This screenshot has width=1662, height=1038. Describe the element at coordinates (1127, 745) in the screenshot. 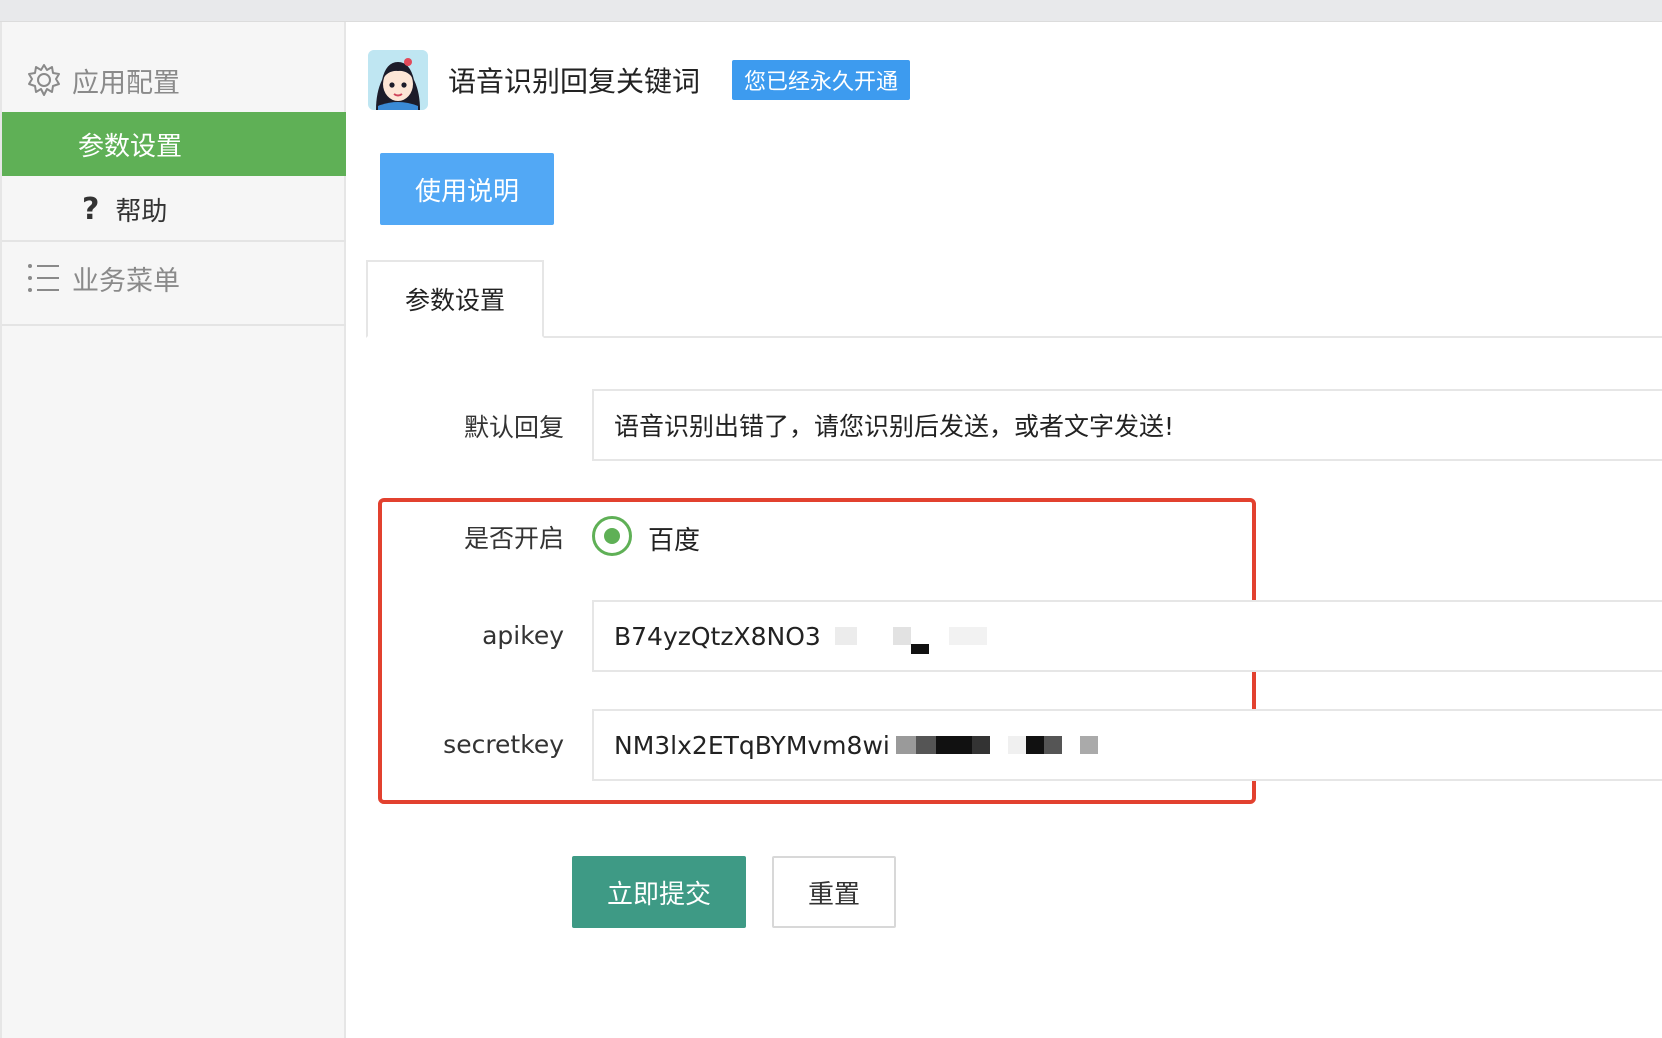

I see `secretkey-input: NM3lx2ETqBYMvm8wi` at that location.